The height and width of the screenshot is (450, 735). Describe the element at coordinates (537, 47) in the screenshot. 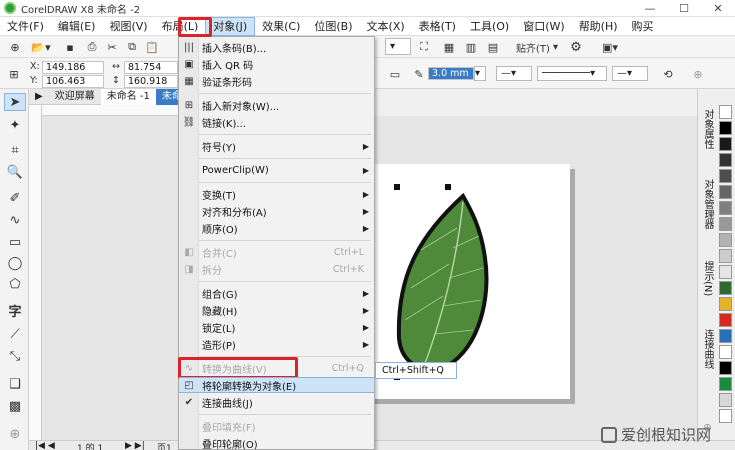

I see `snap-to-dropdown: 贴齐(T) ▾` at that location.